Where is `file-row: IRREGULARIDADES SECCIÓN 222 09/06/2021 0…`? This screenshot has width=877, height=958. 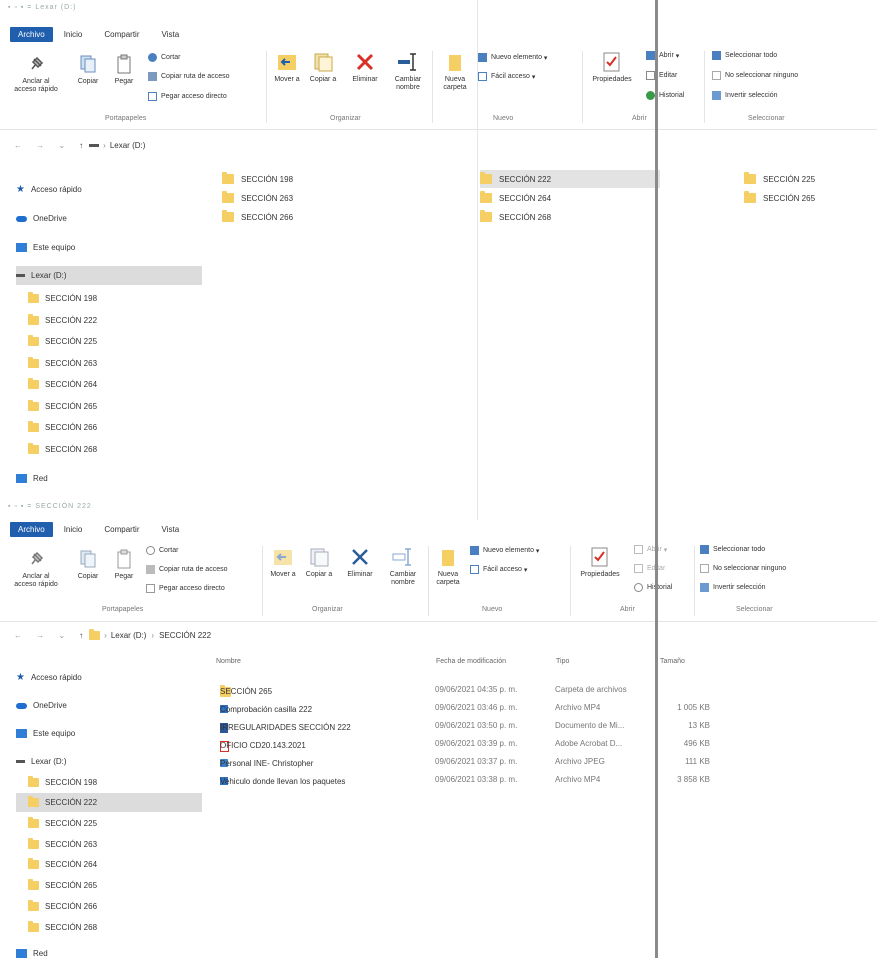 file-row: IRREGULARIDADES SECCIÓN 222 09/06/2021 0… is located at coordinates (480, 726).